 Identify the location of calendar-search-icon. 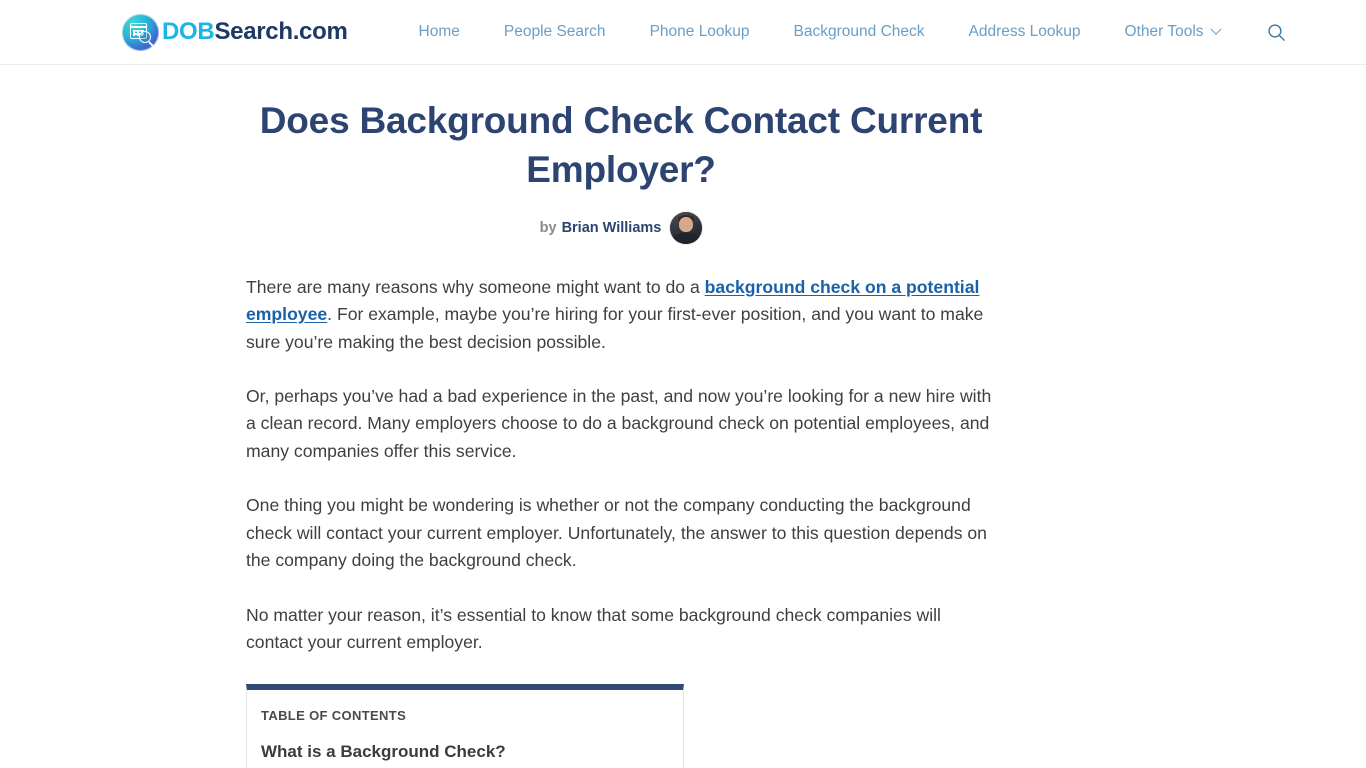
(140, 32).